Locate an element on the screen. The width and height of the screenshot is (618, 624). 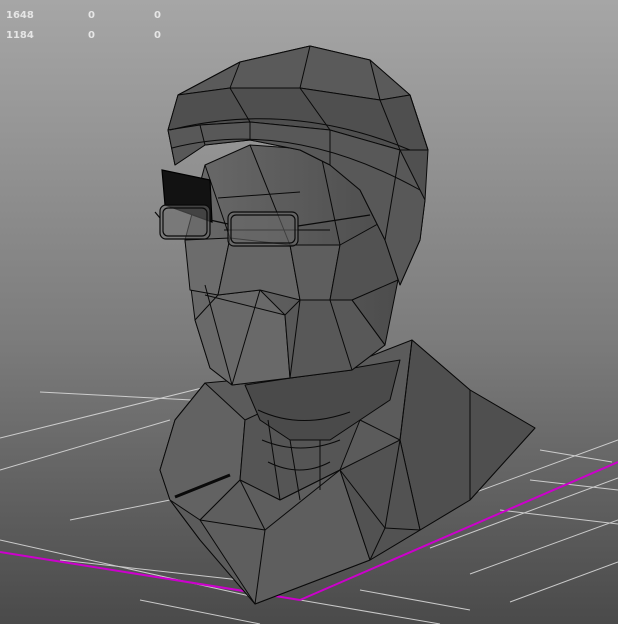
hud-value: 1184 is located at coordinates (20, 35).